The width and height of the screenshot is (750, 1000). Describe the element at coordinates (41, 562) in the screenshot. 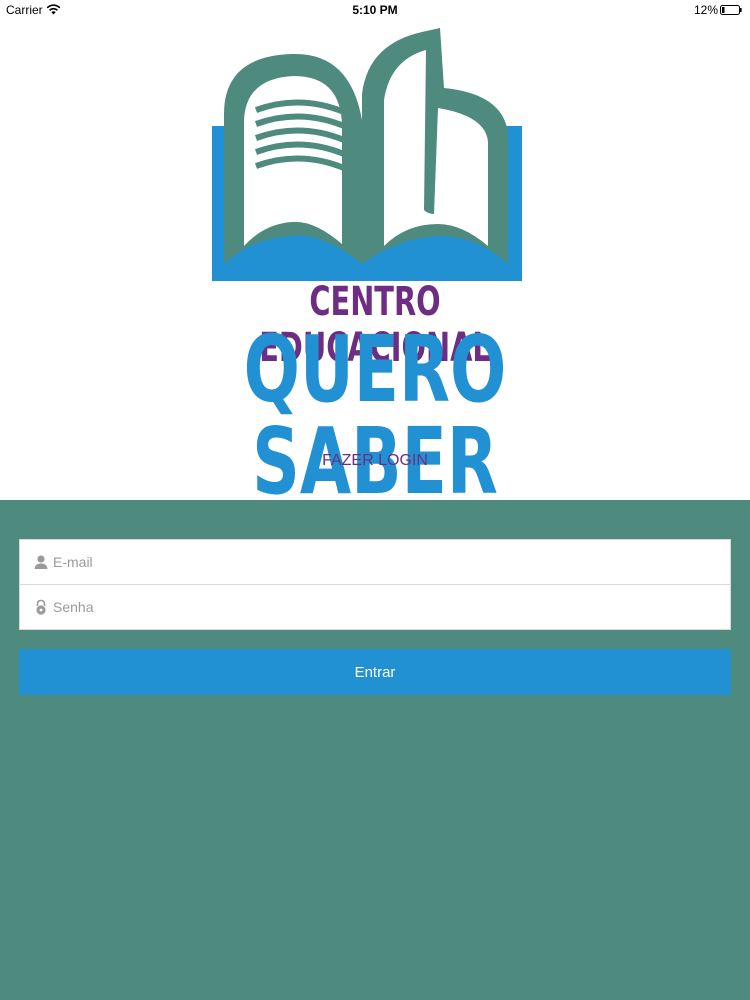

I see `user-icon` at that location.